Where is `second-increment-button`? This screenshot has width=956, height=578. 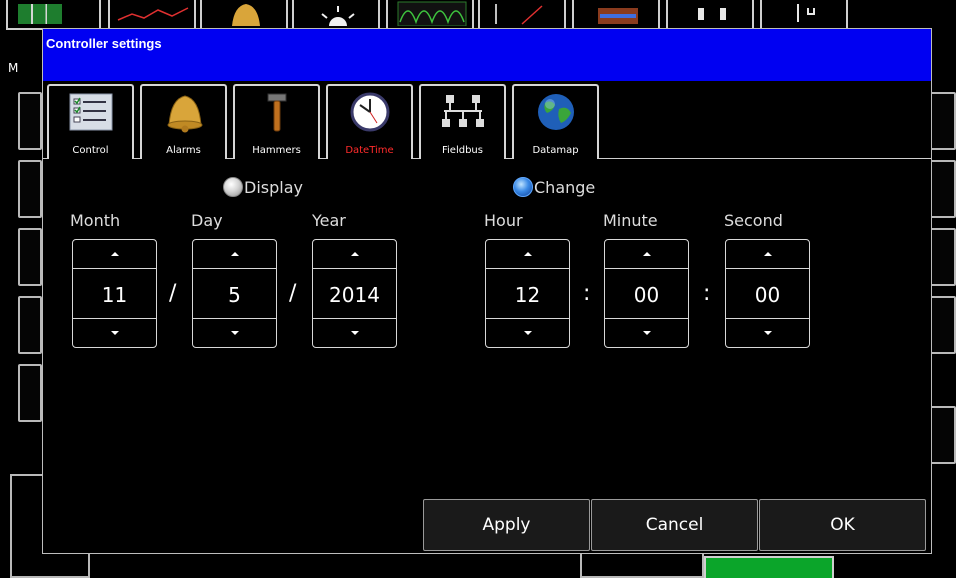 second-increment-button is located at coordinates (767, 254).